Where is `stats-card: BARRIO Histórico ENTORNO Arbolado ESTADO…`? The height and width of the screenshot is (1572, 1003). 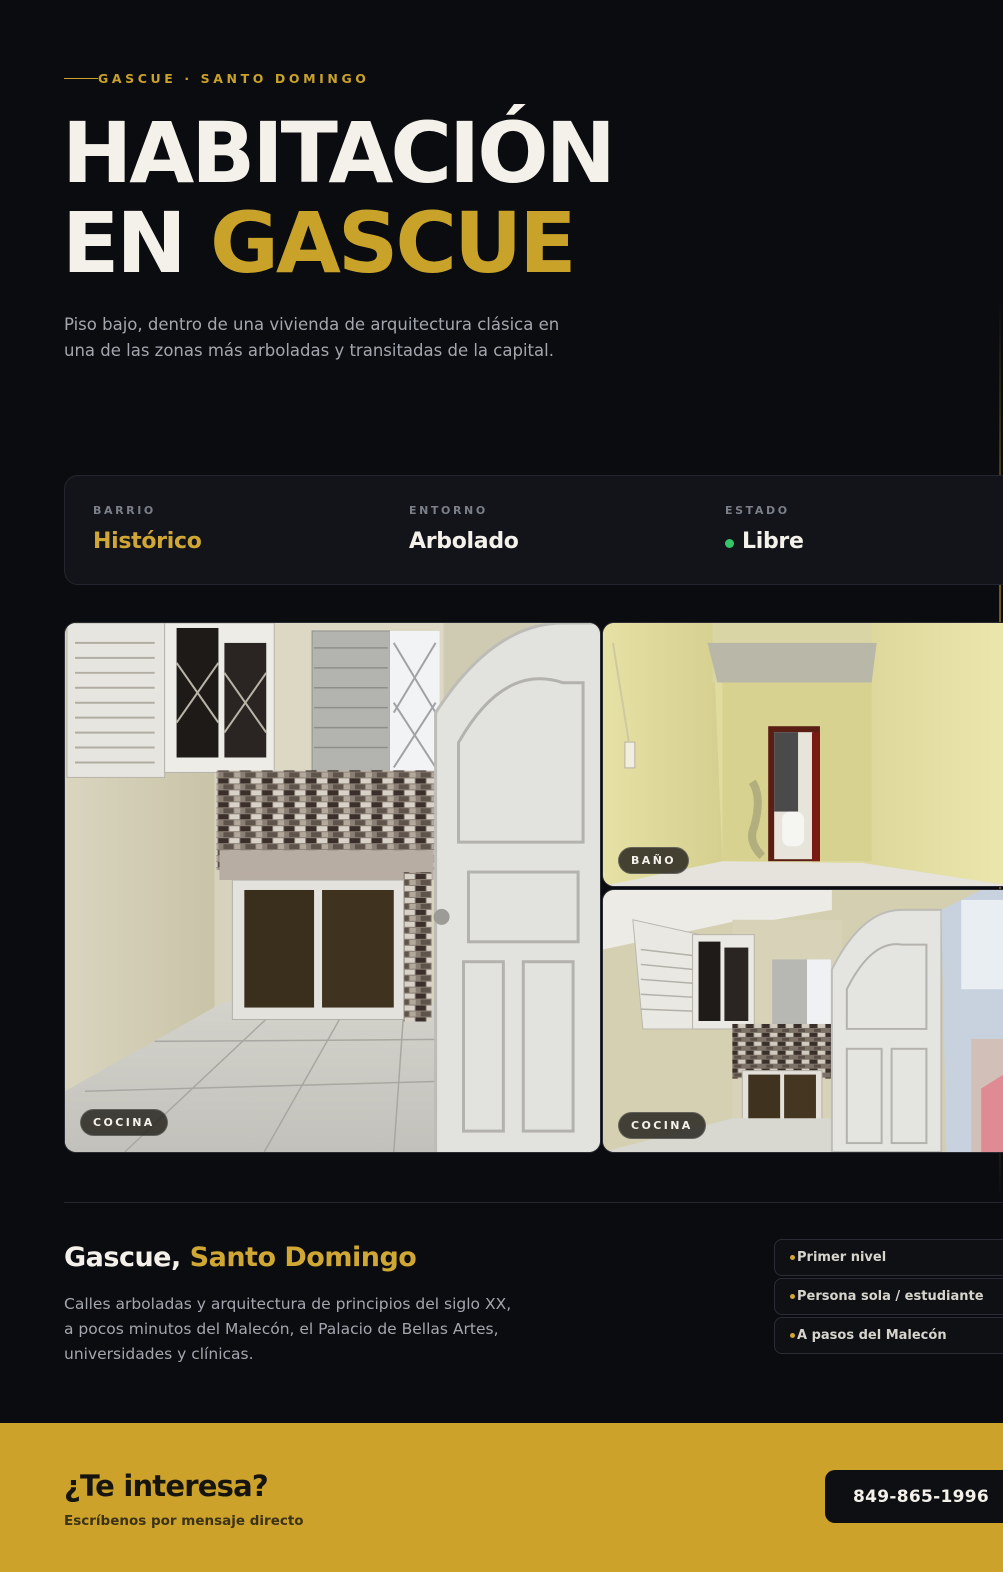 stats-card: BARRIO Histórico ENTORNO Arbolado ESTADO… is located at coordinates (533, 530).